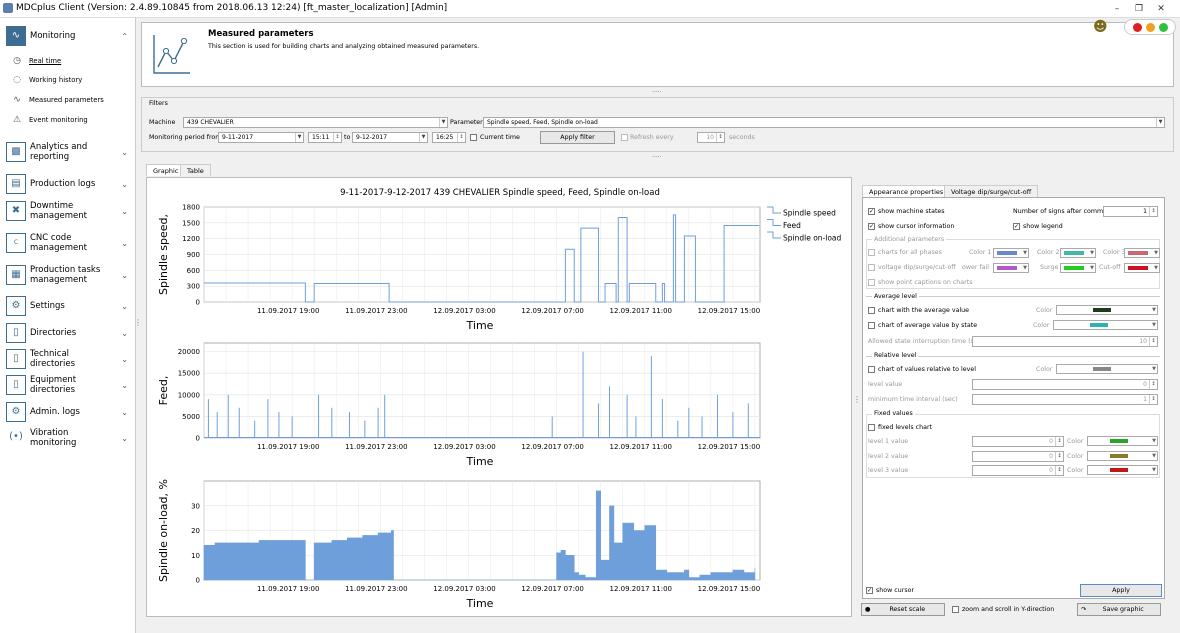  What do you see at coordinates (976, 267) in the screenshot?
I see `power-fail-label: ower fail` at bounding box center [976, 267].